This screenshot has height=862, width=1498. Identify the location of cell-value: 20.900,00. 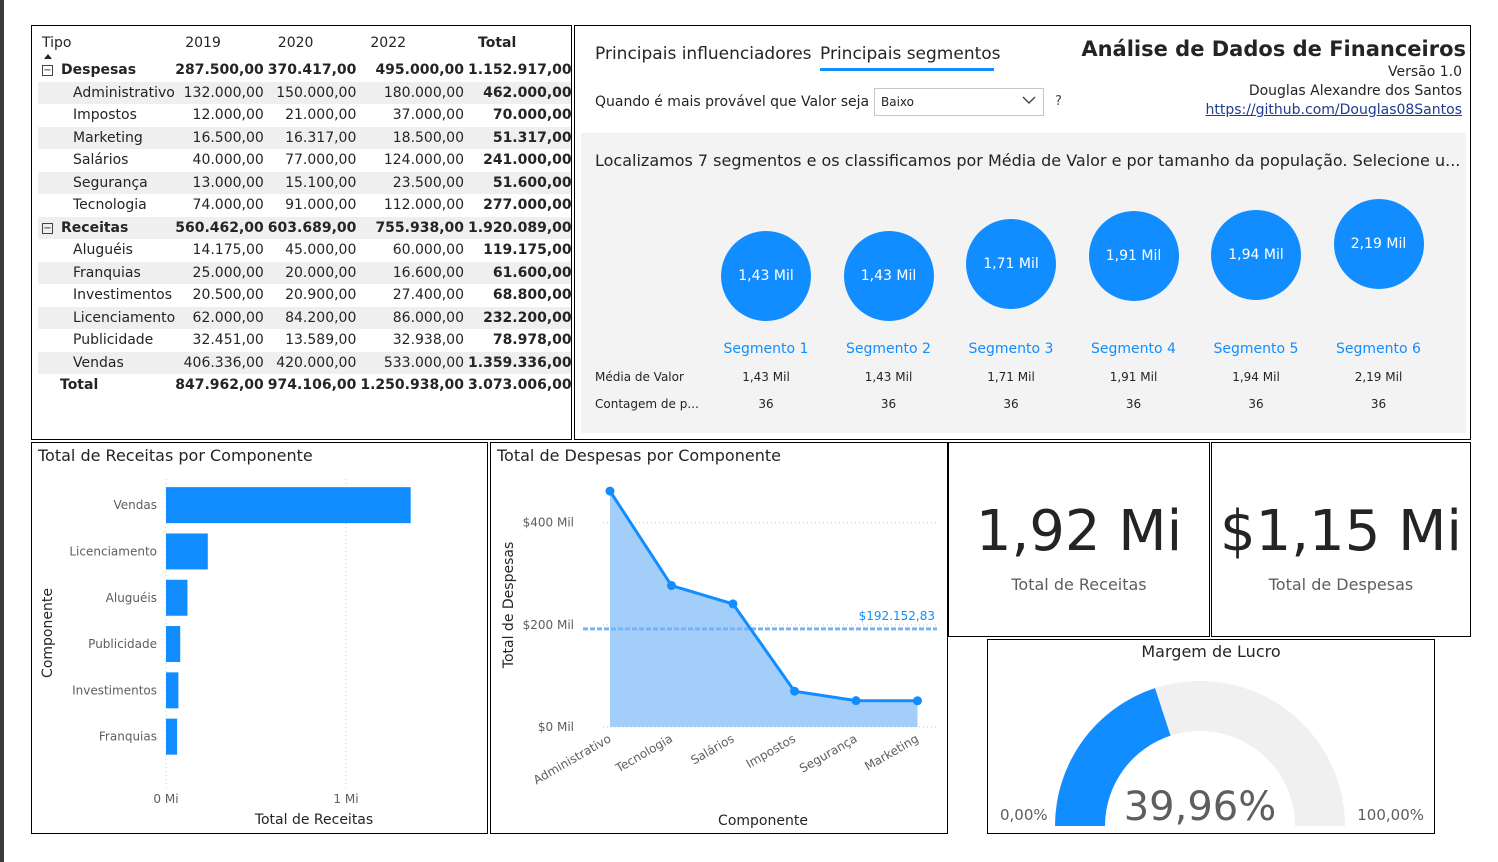
(321, 295).